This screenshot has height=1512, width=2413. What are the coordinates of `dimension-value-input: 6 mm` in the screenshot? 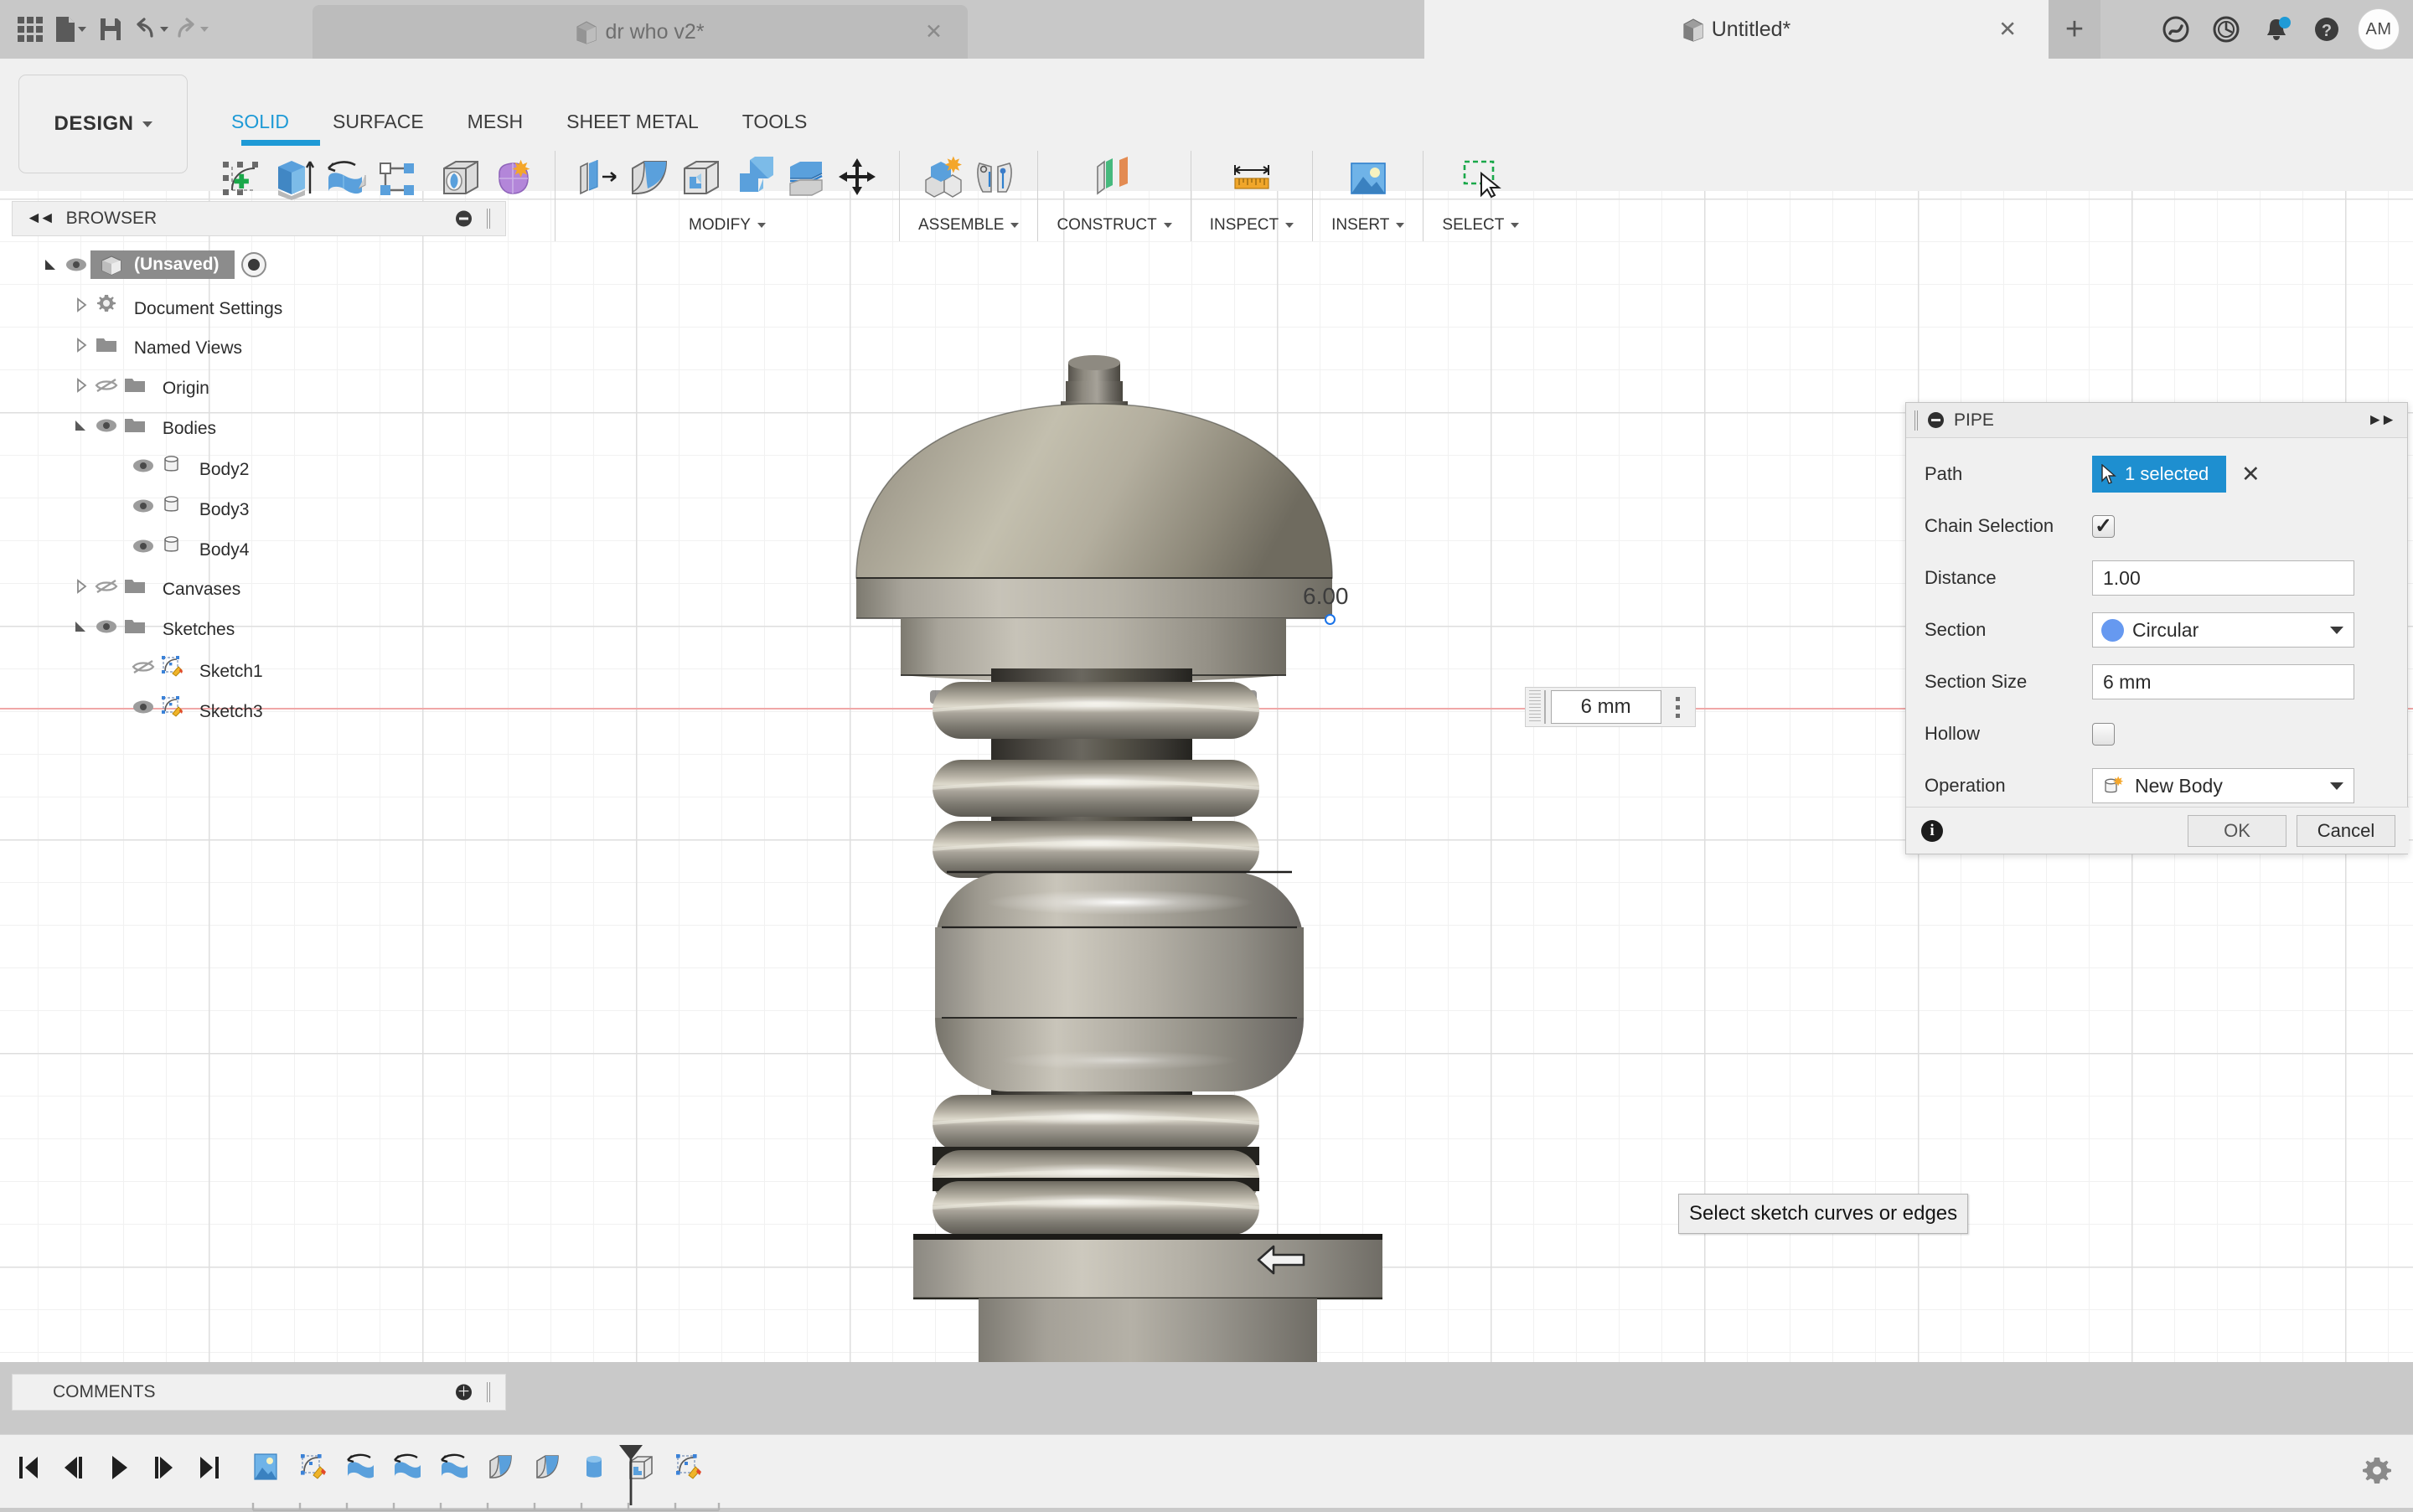 It's located at (1605, 707).